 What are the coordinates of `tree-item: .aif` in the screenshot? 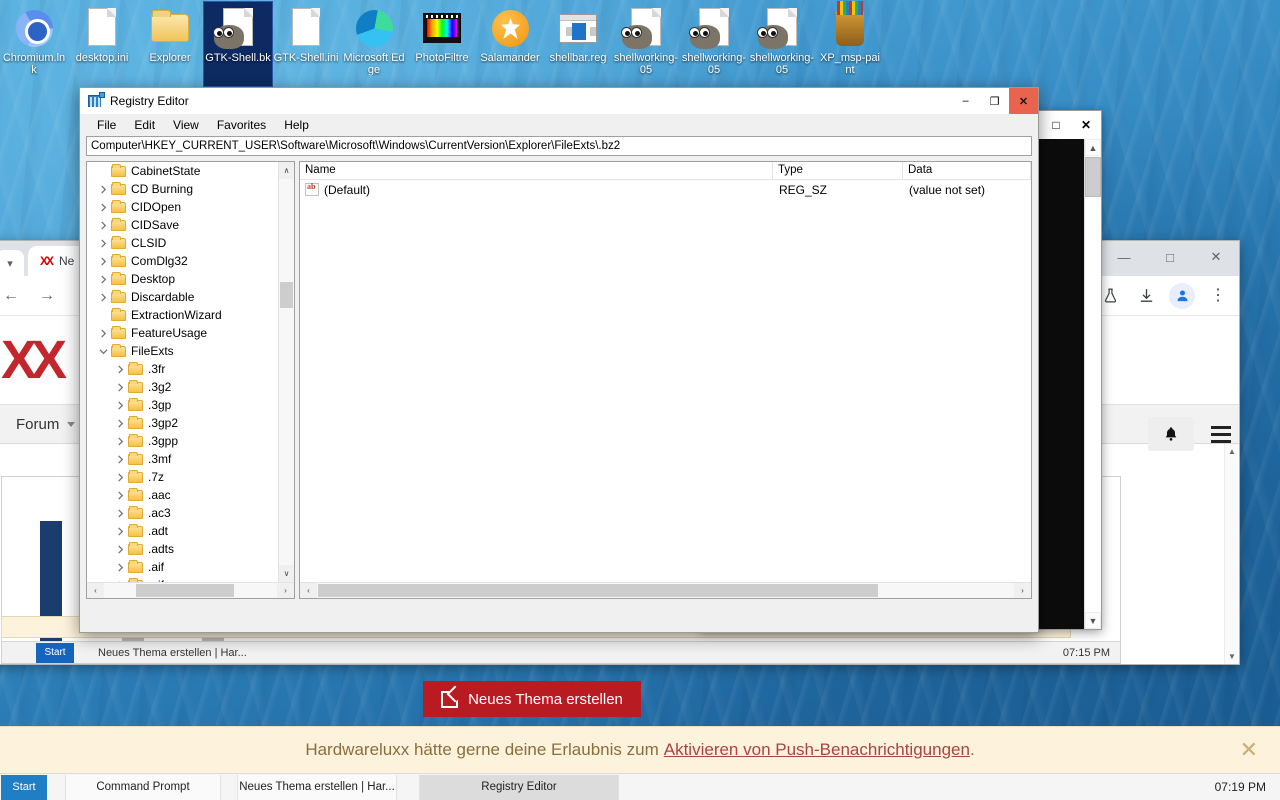 It's located at (182, 567).